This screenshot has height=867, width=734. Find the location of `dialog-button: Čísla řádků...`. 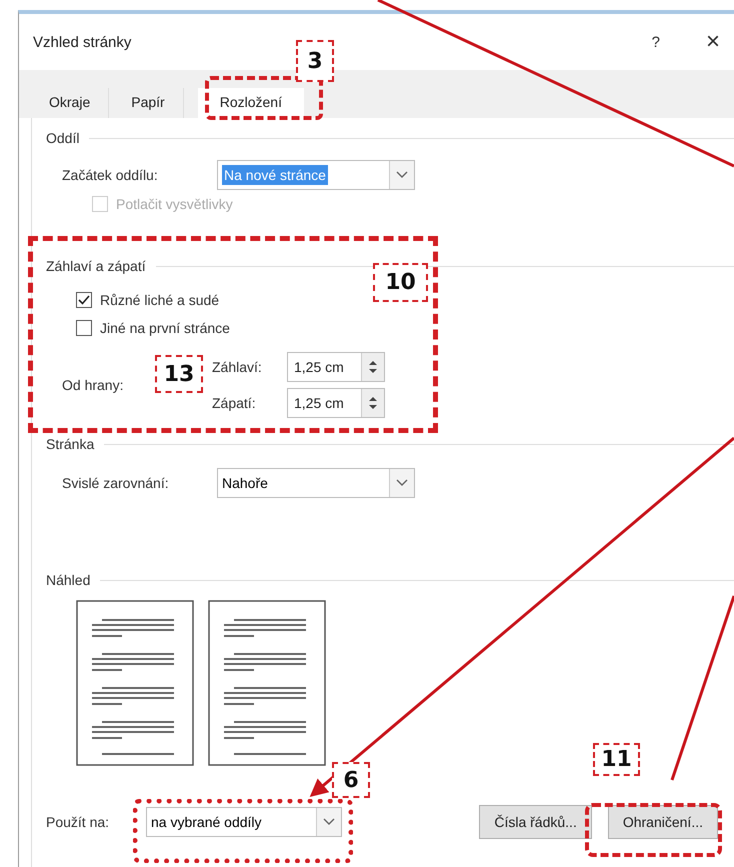

dialog-button: Čísla řádků... is located at coordinates (535, 822).